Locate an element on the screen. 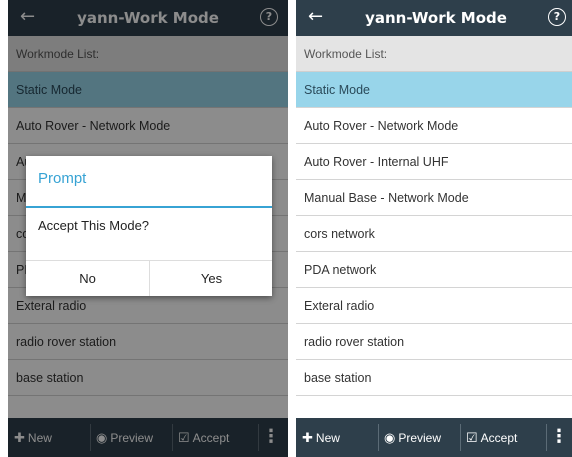 This screenshot has width=572, height=457. list-item: Default: Auto Base-External Radio is located at coordinates (434, 402).